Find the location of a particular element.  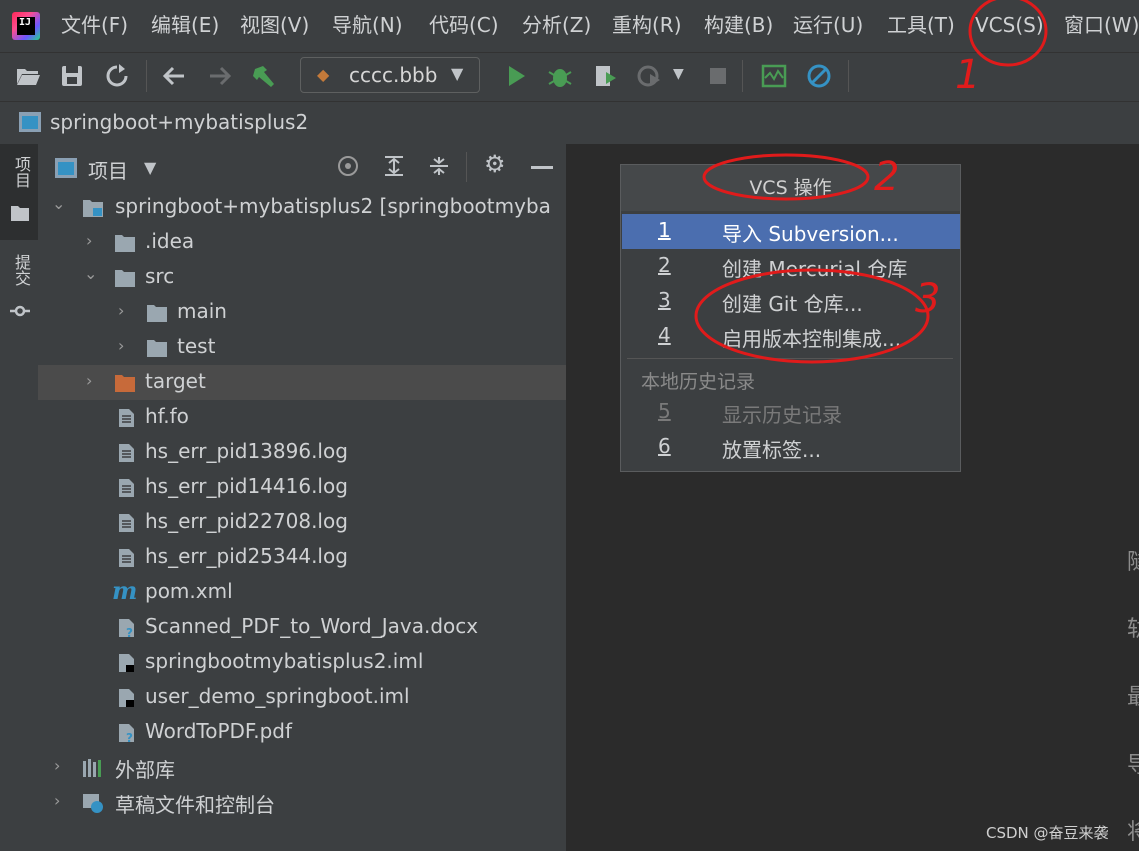

tree-row-main: › main is located at coordinates (302, 312).